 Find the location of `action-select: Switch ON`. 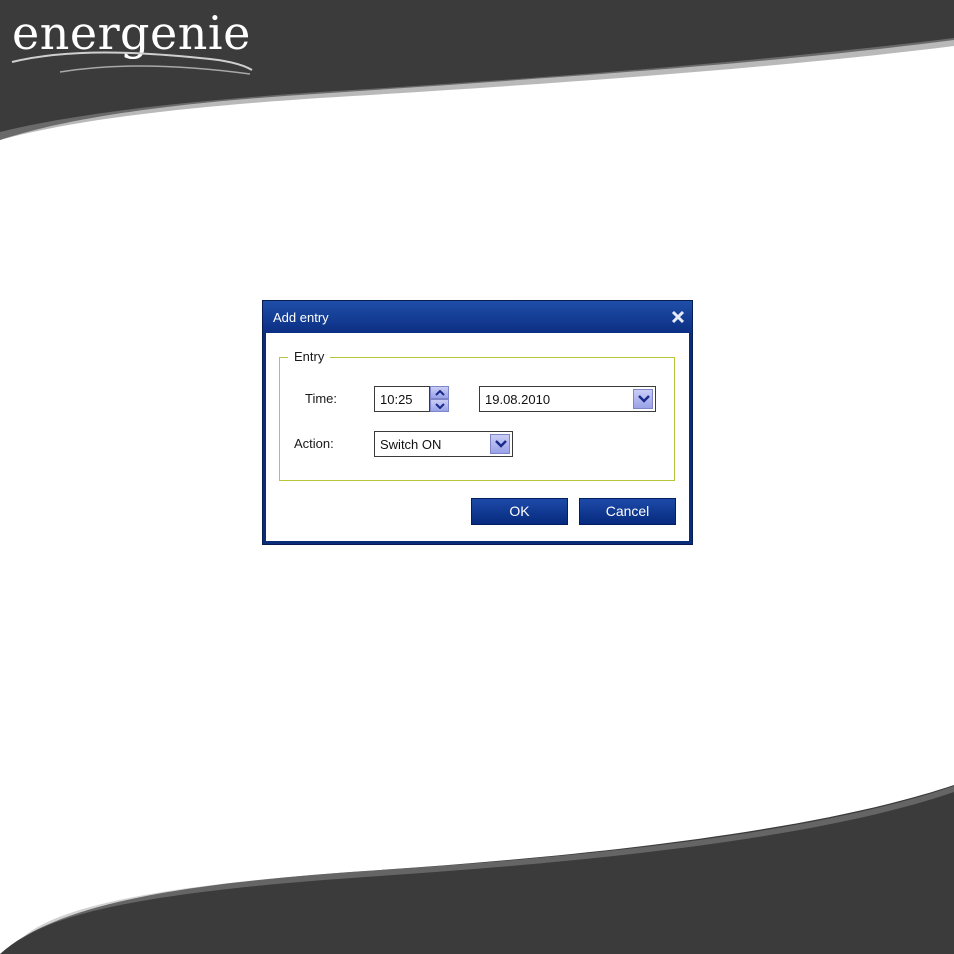

action-select: Switch ON is located at coordinates (443, 444).